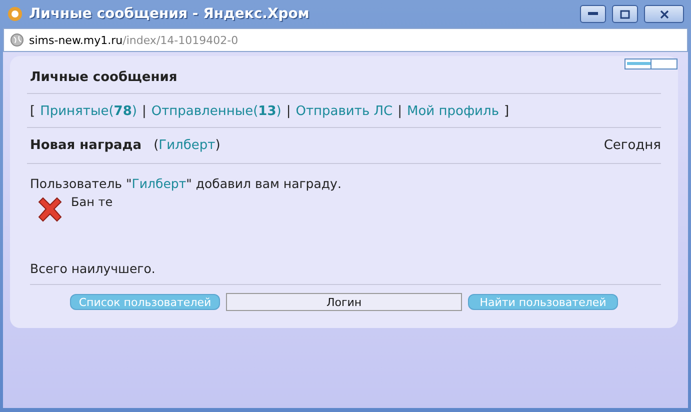 This screenshot has height=412, width=691. I want to click on url-text: sims-new.my1.ru/index/14-1019402-0, so click(133, 40).